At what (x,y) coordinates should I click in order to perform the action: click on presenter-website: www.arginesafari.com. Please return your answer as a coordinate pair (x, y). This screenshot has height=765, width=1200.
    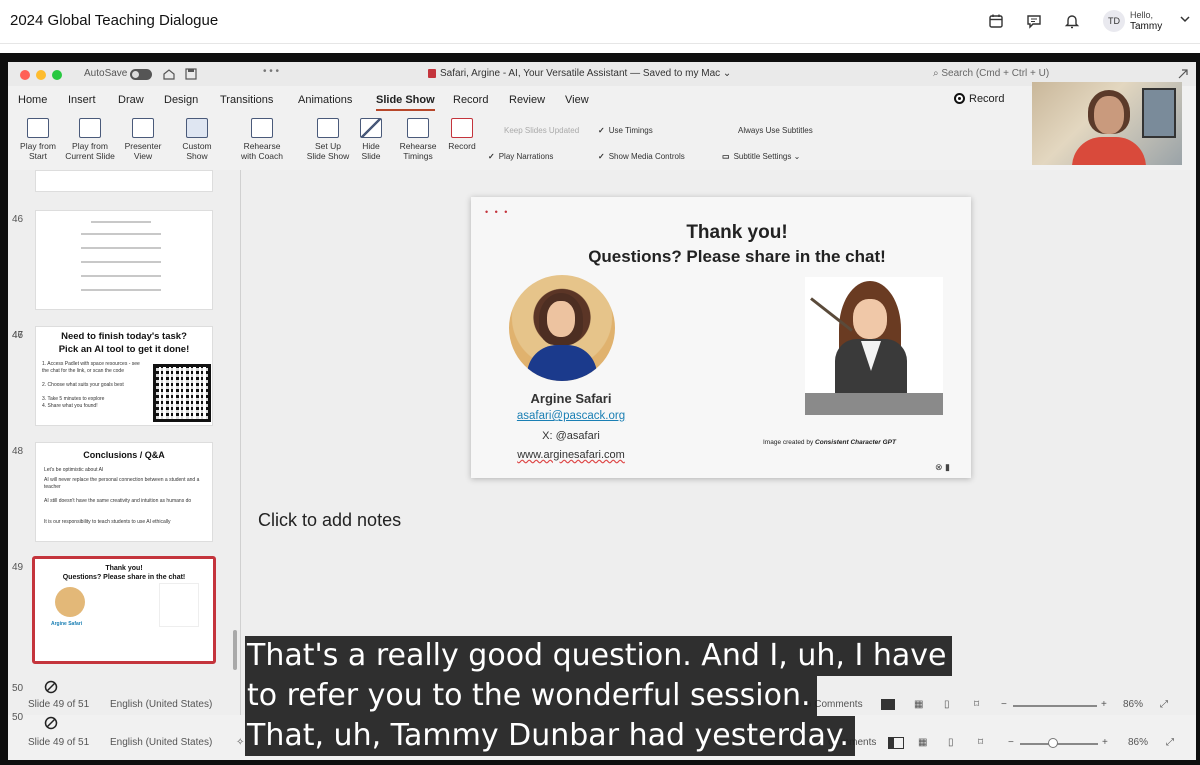
    Looking at the image, I should click on (571, 455).